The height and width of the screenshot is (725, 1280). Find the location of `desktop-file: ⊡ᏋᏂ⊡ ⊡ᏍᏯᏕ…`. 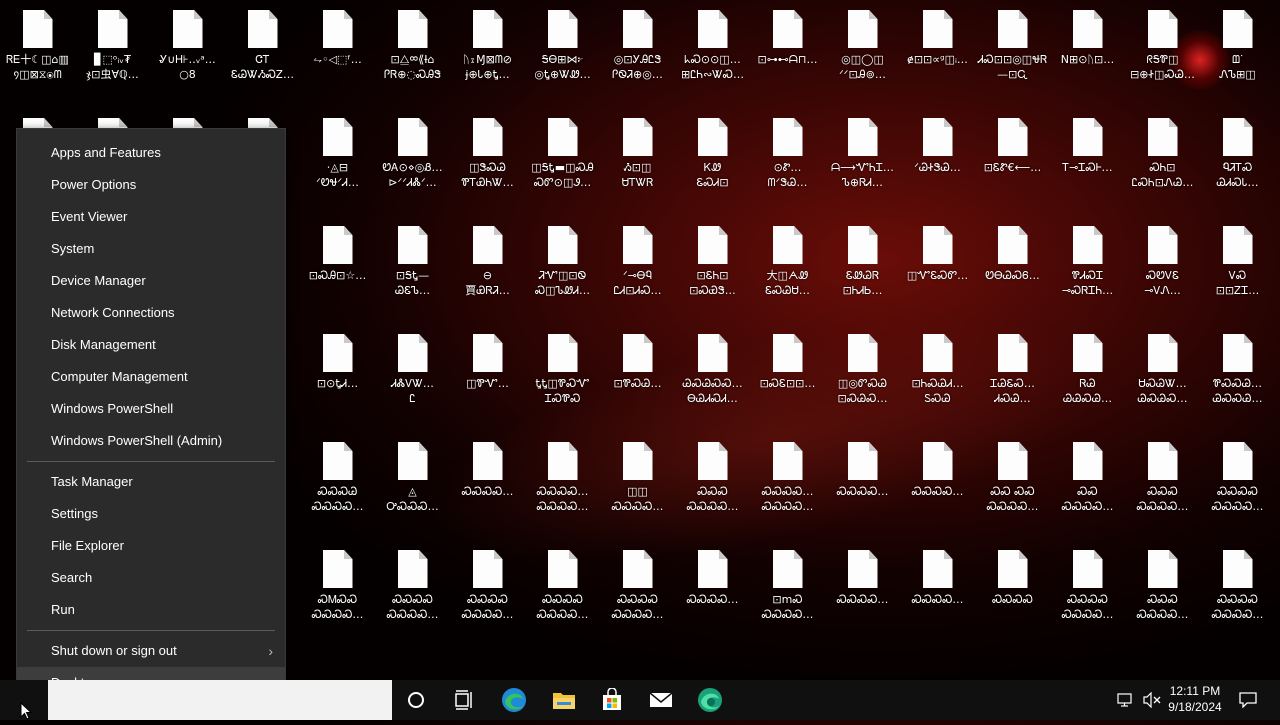

desktop-file: ⊡ᏋᏂ⊡ ⊡ᏍᏯᏕ… is located at coordinates (712, 266).